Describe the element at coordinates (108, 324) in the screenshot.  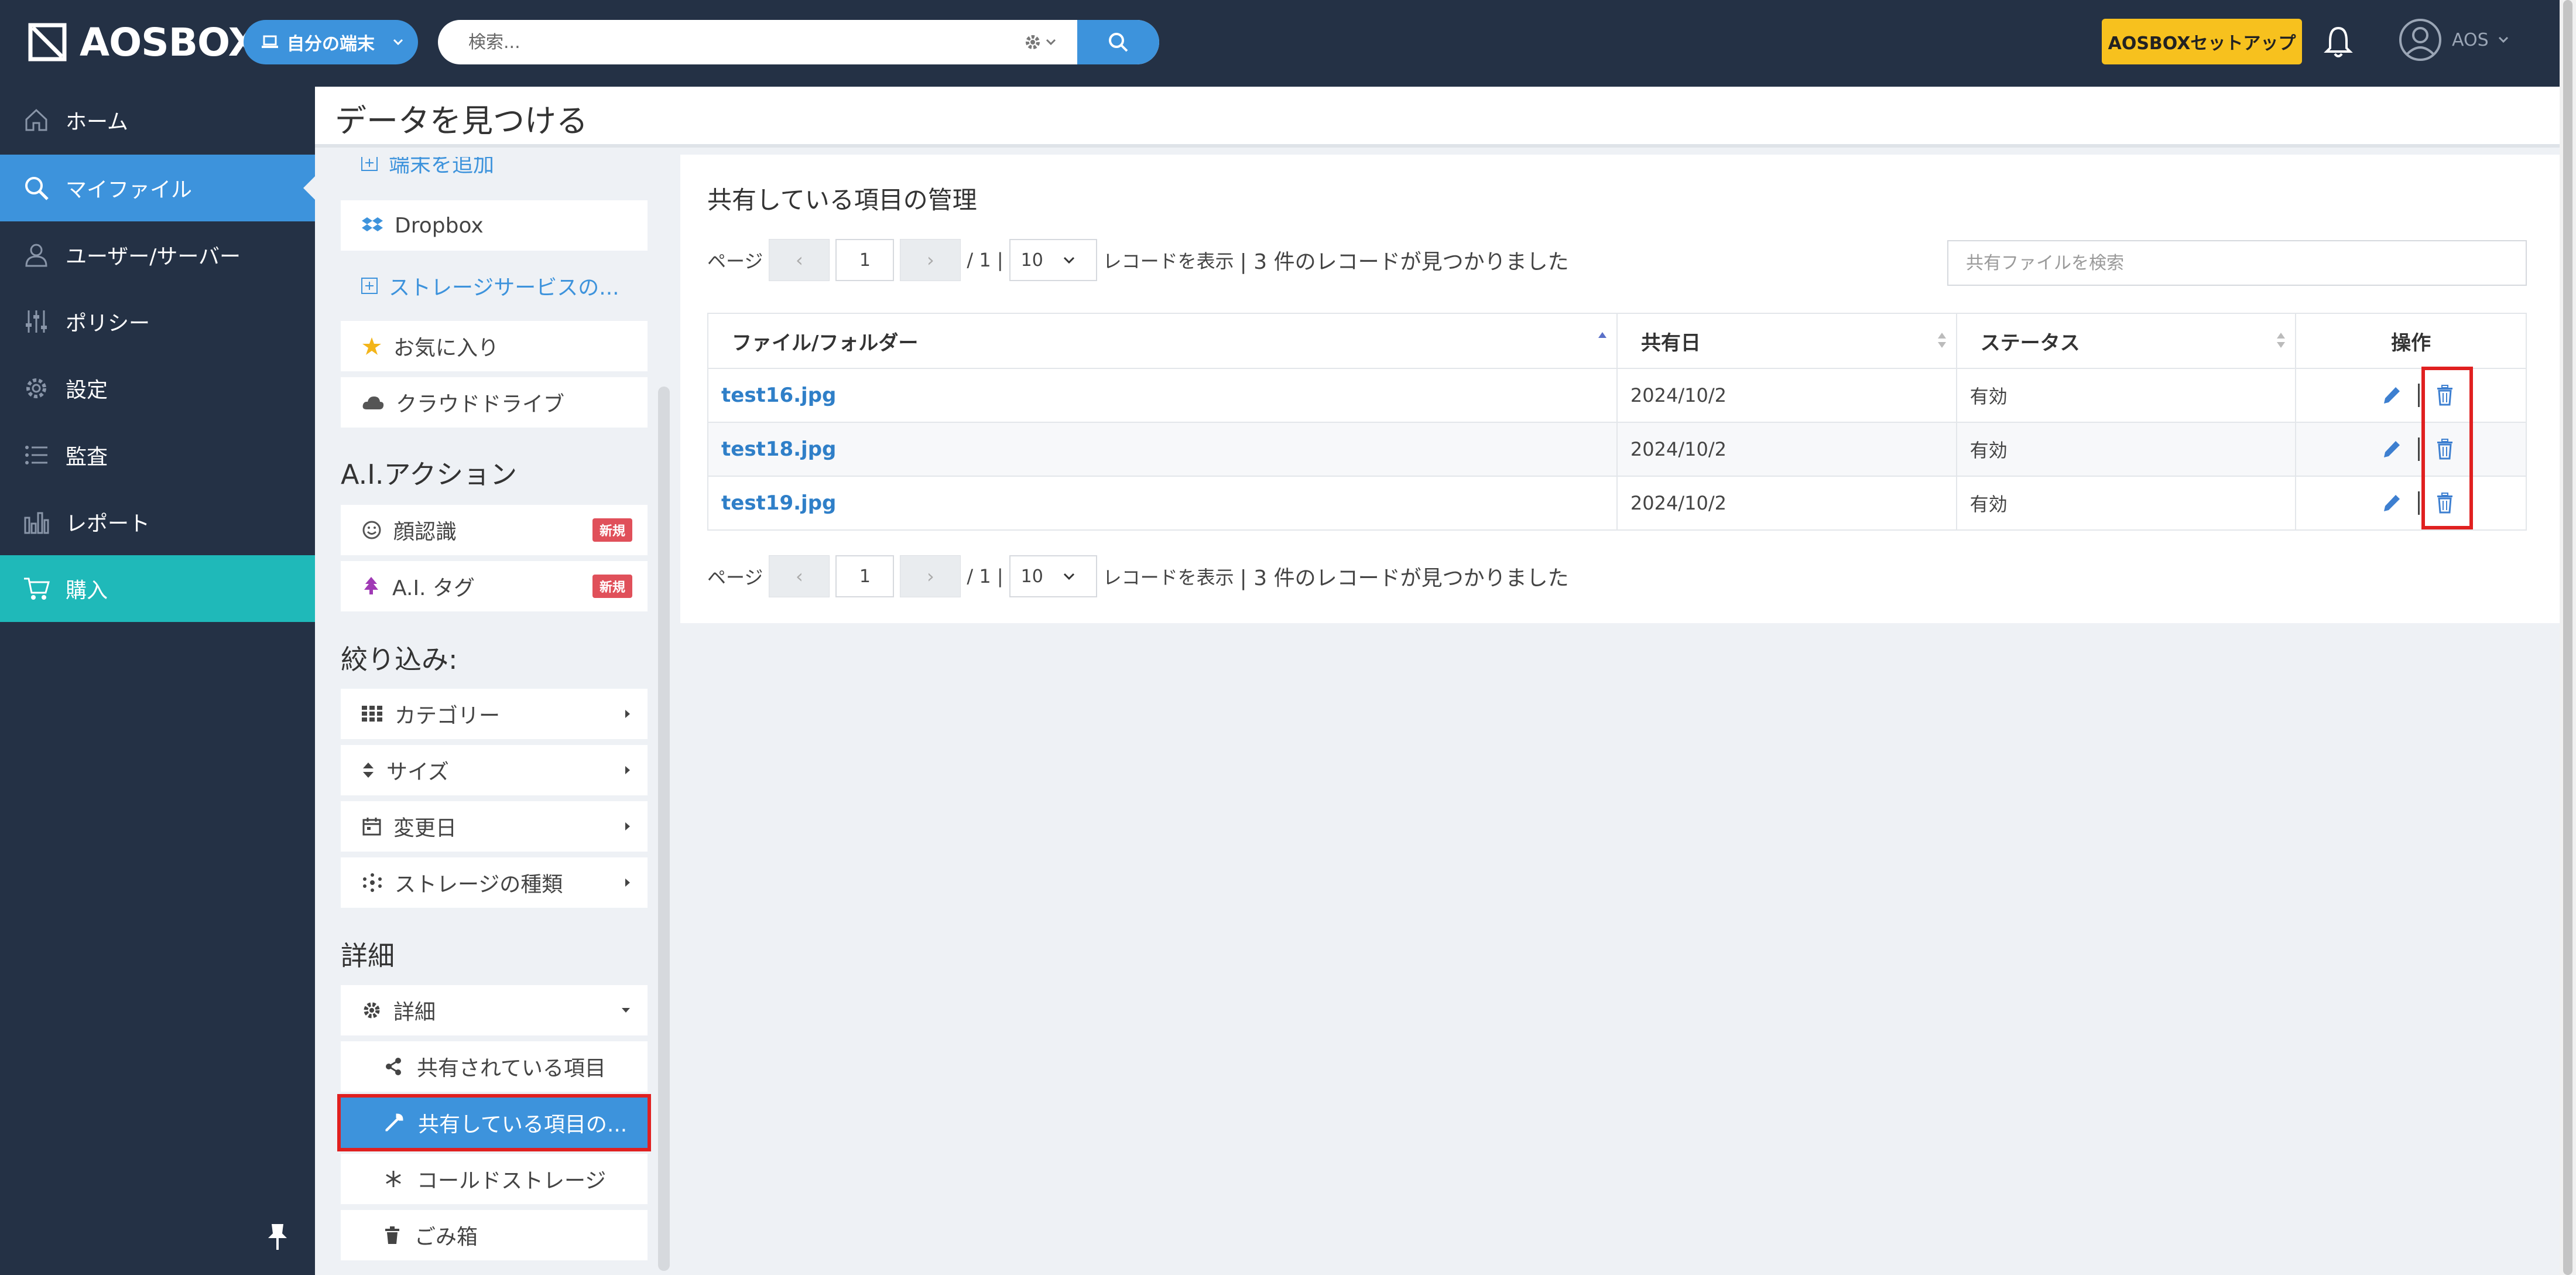
I see `nav-item-label: ポリシー` at that location.